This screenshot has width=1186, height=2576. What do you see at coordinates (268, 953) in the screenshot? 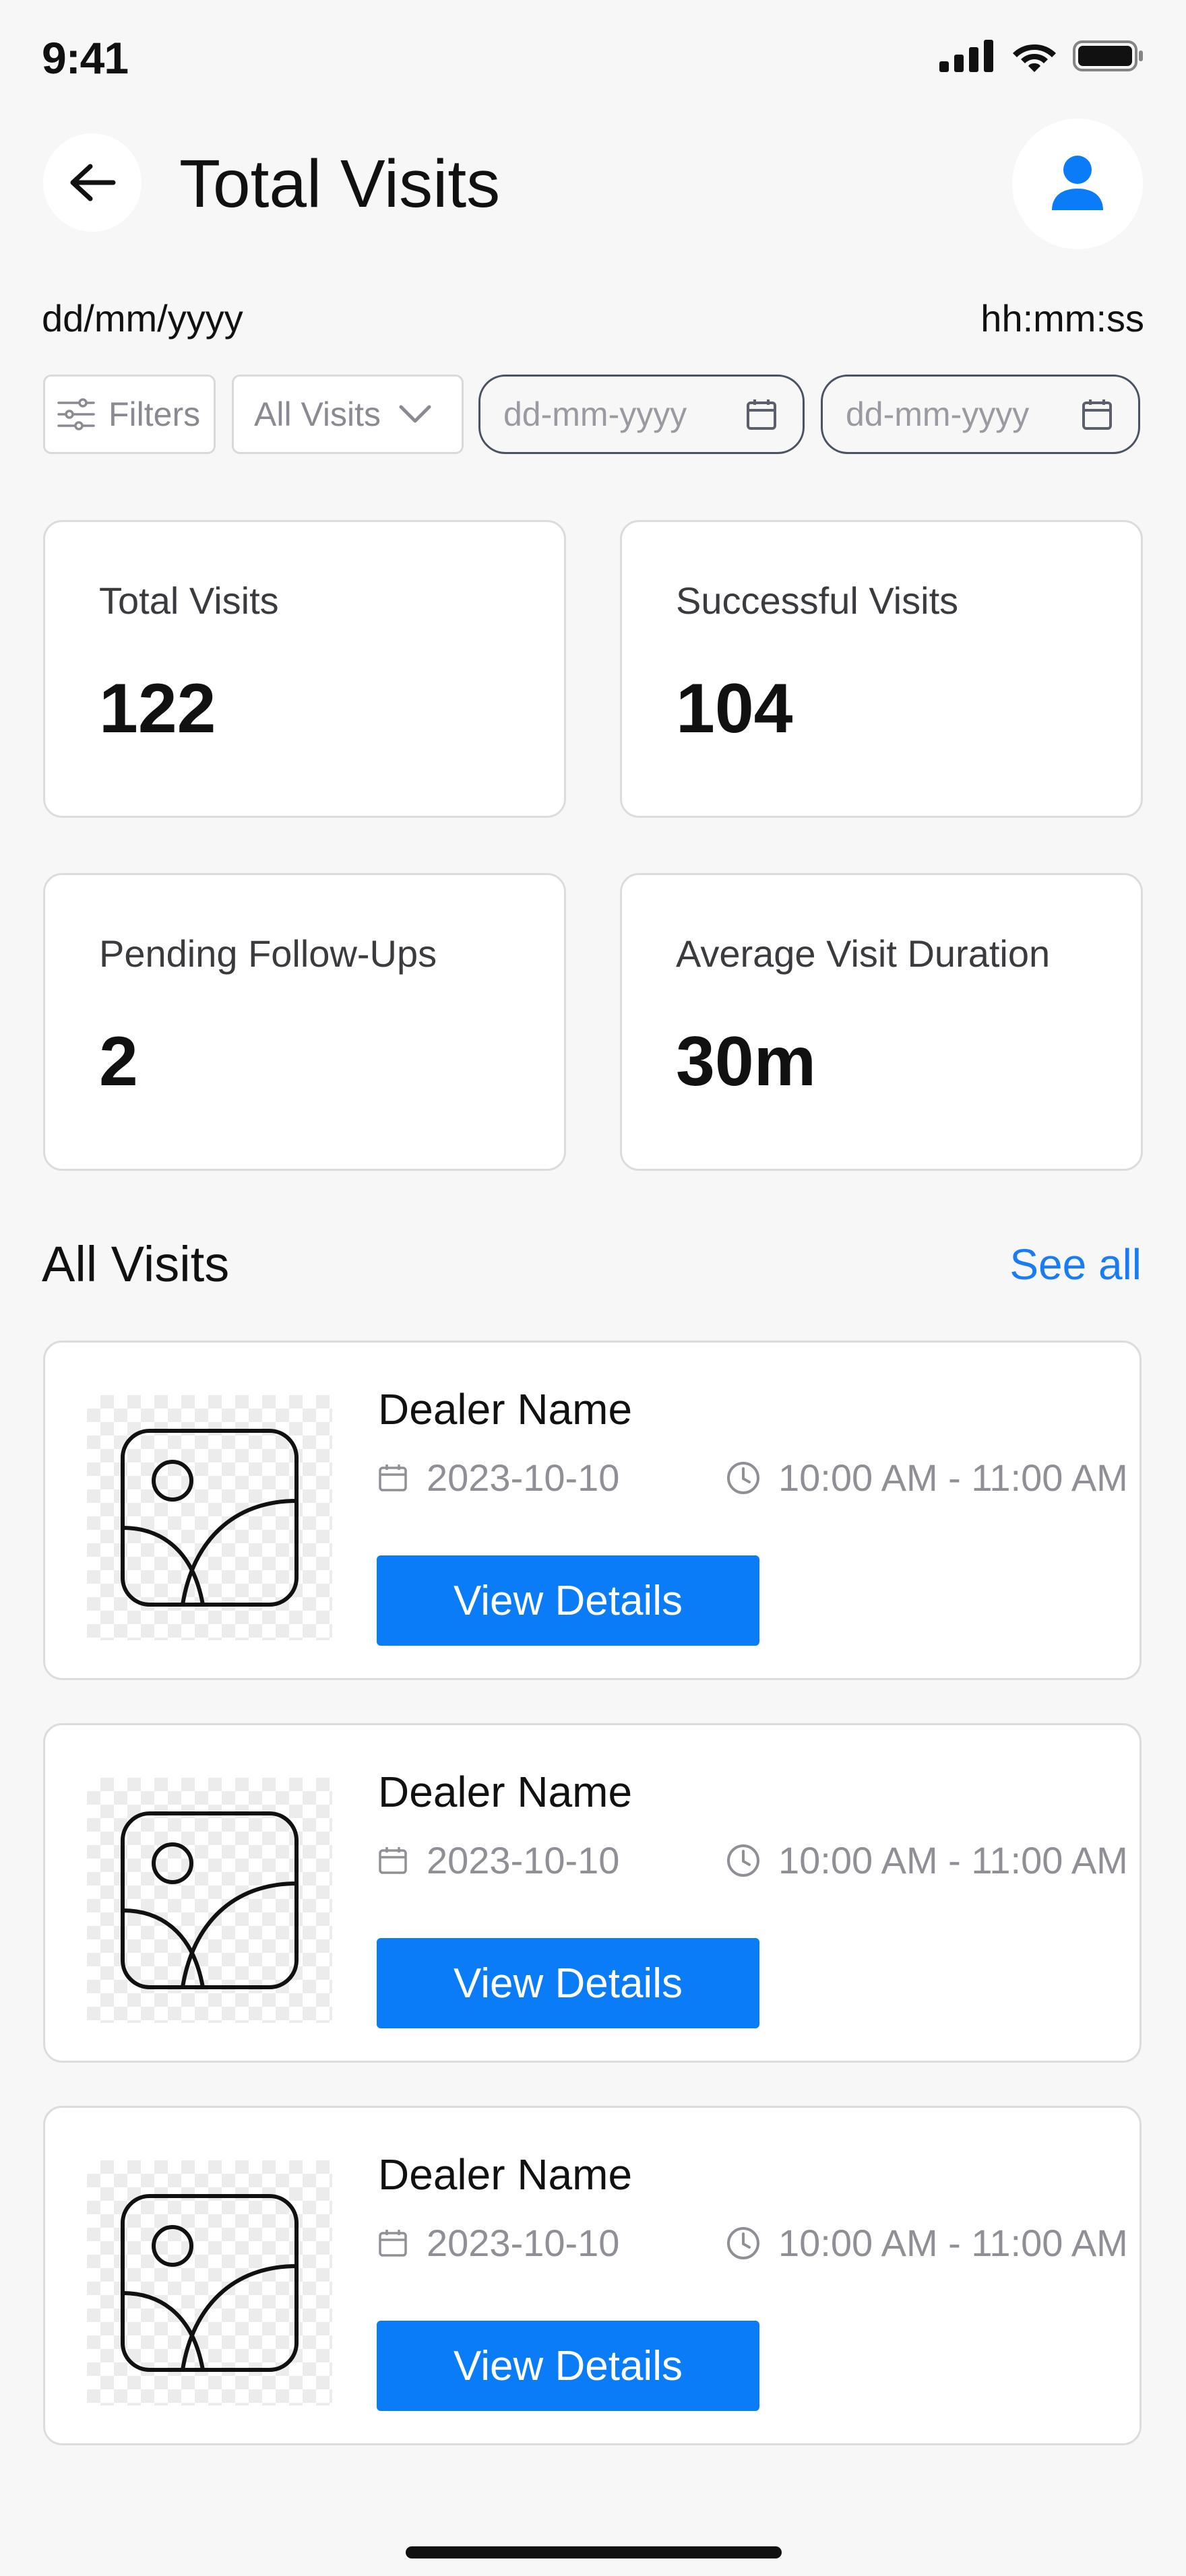
I see `stat-label: Pending Follow-Ups` at bounding box center [268, 953].